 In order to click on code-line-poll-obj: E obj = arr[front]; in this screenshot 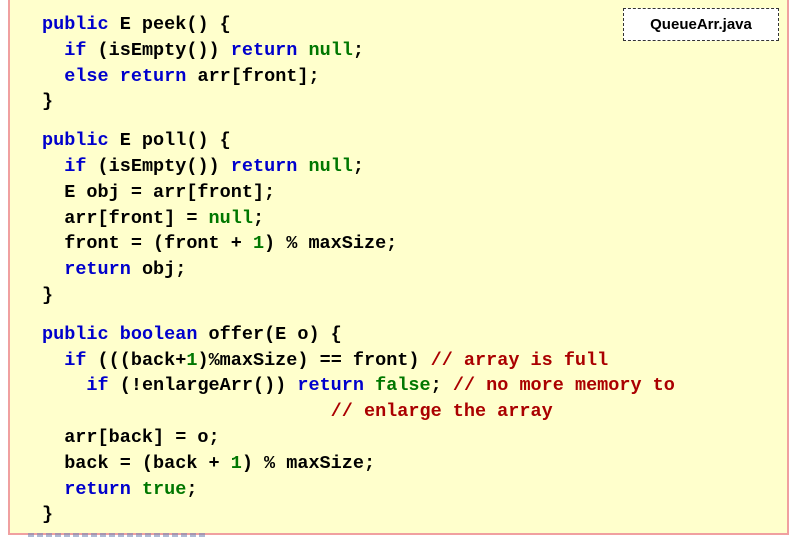, I will do `click(159, 192)`.